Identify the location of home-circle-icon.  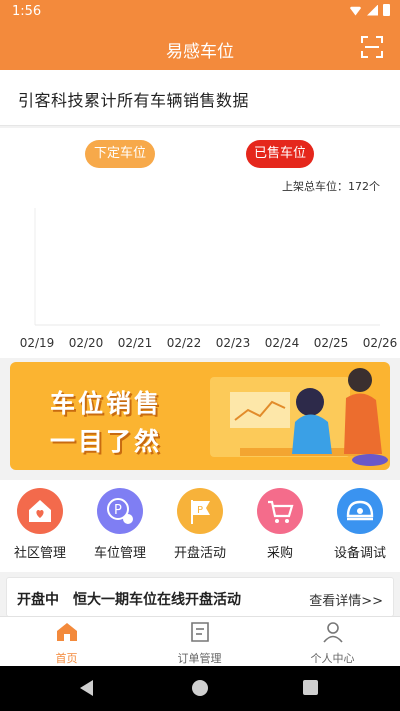
(200, 688).